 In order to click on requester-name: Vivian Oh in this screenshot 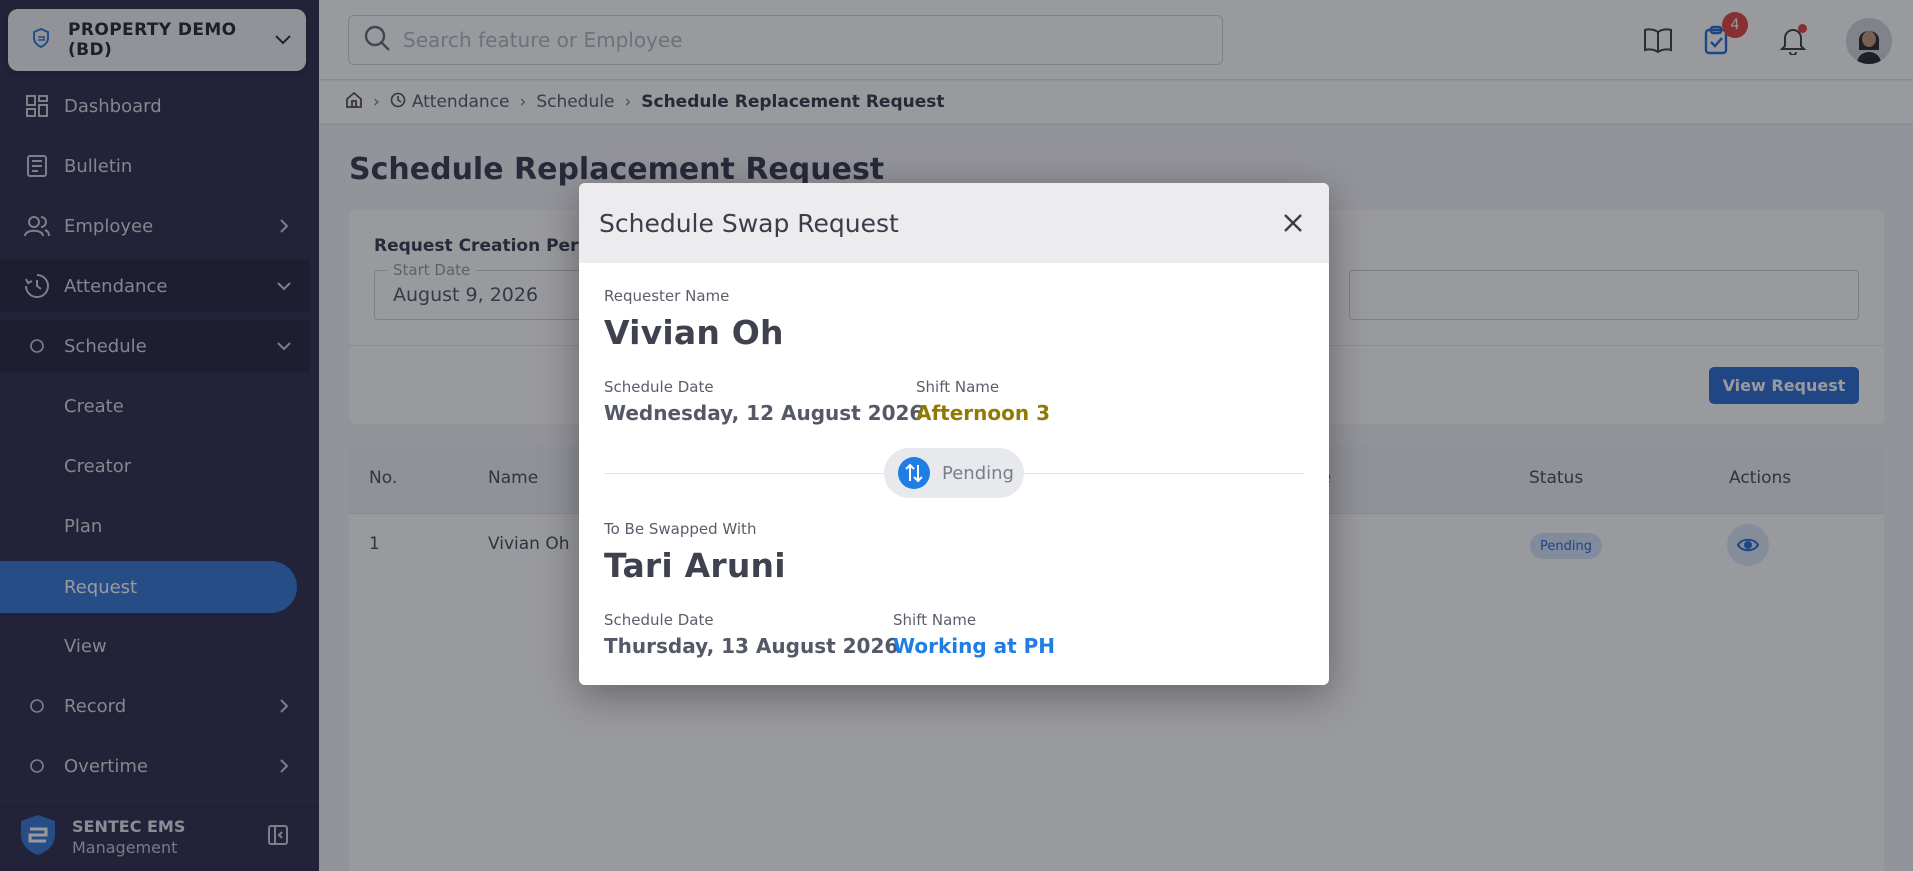, I will do `click(694, 332)`.